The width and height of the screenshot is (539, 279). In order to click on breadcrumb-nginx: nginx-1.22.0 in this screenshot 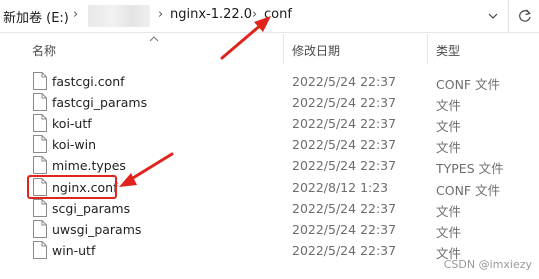, I will do `click(211, 14)`.